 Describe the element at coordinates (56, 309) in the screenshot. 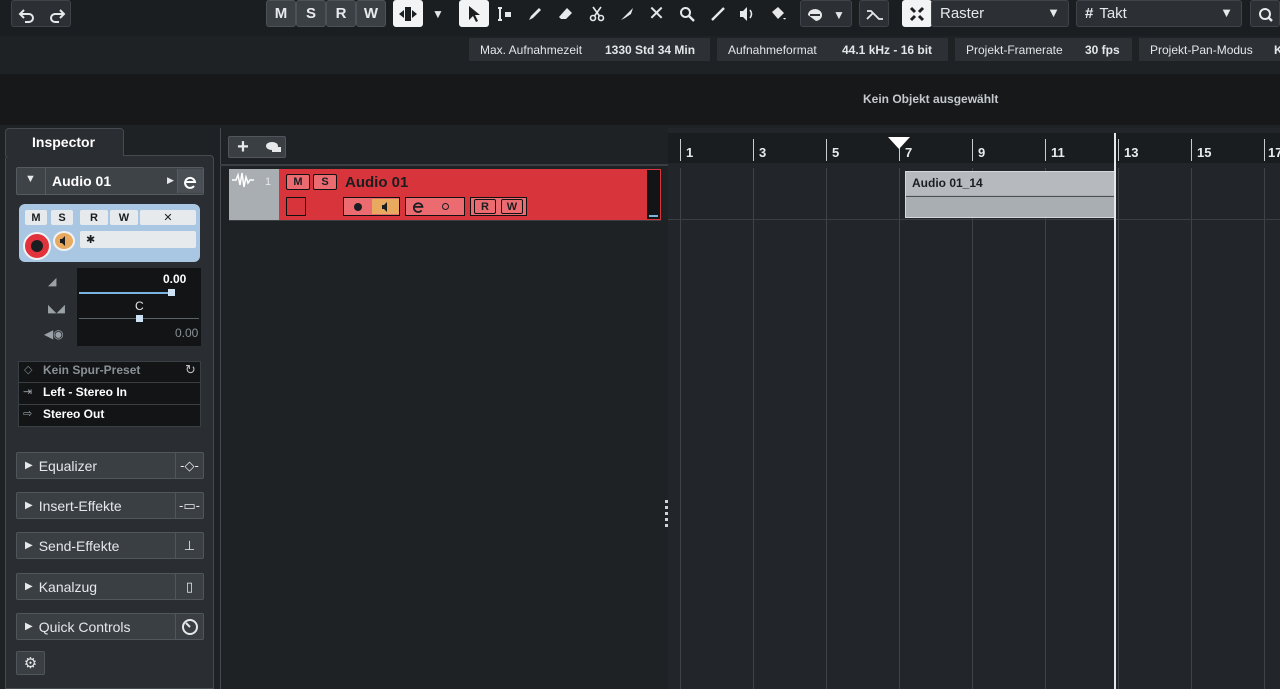

I see `pan-icon: ◣◢` at that location.